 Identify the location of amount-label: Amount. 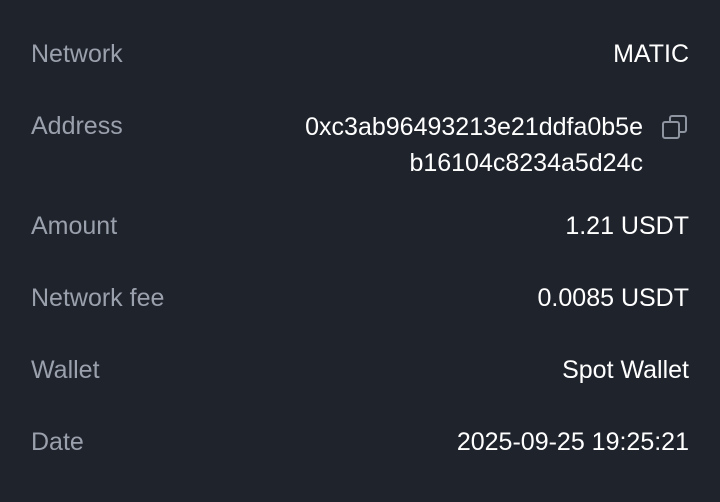
(74, 226).